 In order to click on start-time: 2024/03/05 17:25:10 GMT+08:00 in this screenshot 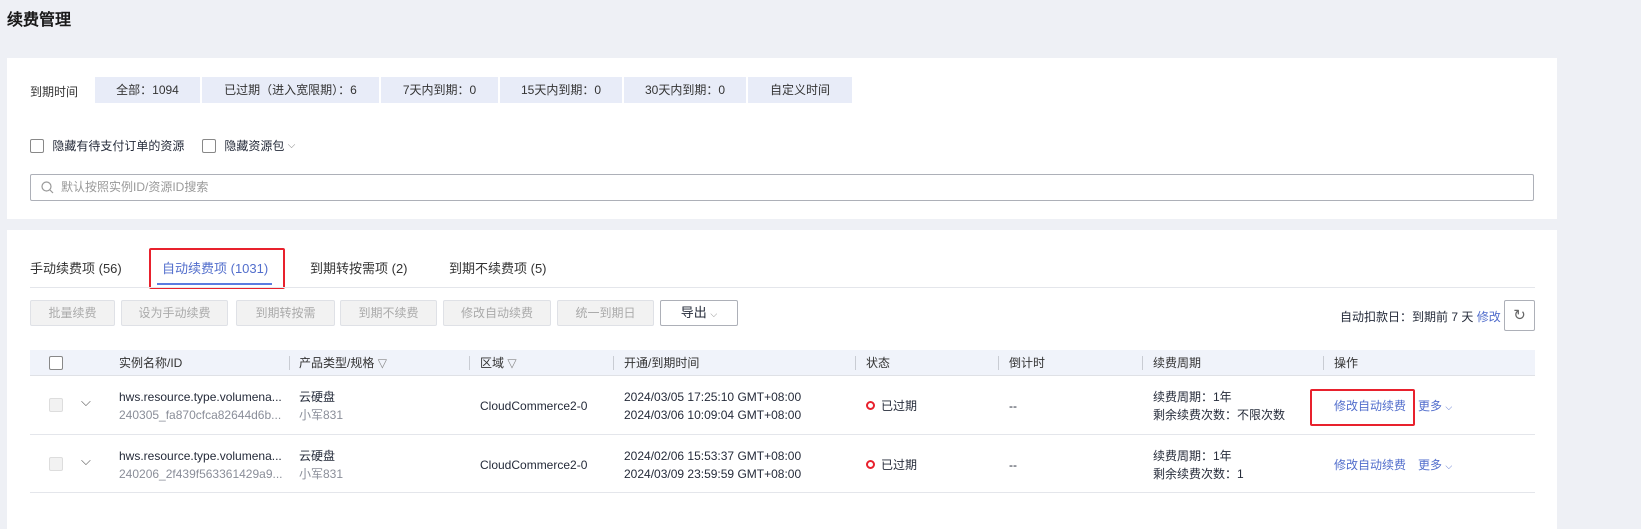, I will do `click(713, 397)`.